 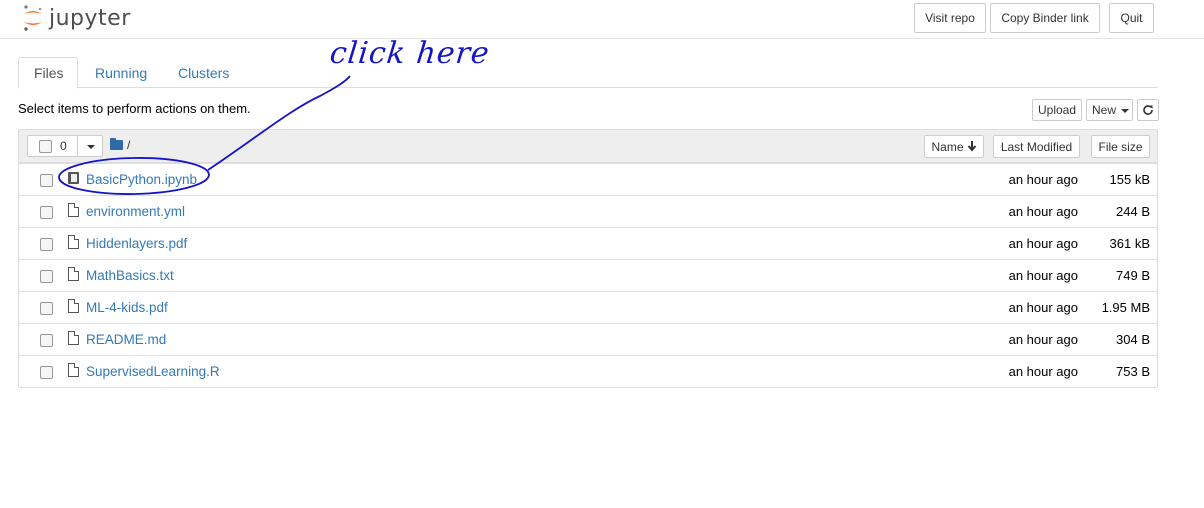 I want to click on sort-by-name-button: Name, so click(x=954, y=146).